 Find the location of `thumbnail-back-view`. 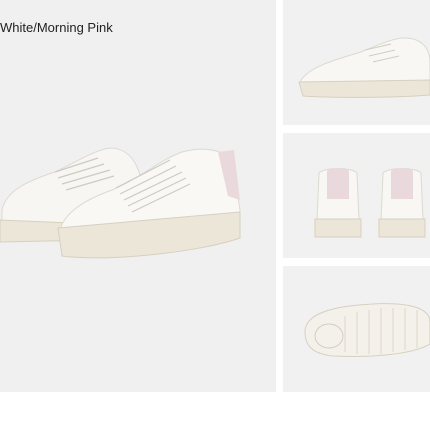

thumbnail-back-view is located at coordinates (356, 195).